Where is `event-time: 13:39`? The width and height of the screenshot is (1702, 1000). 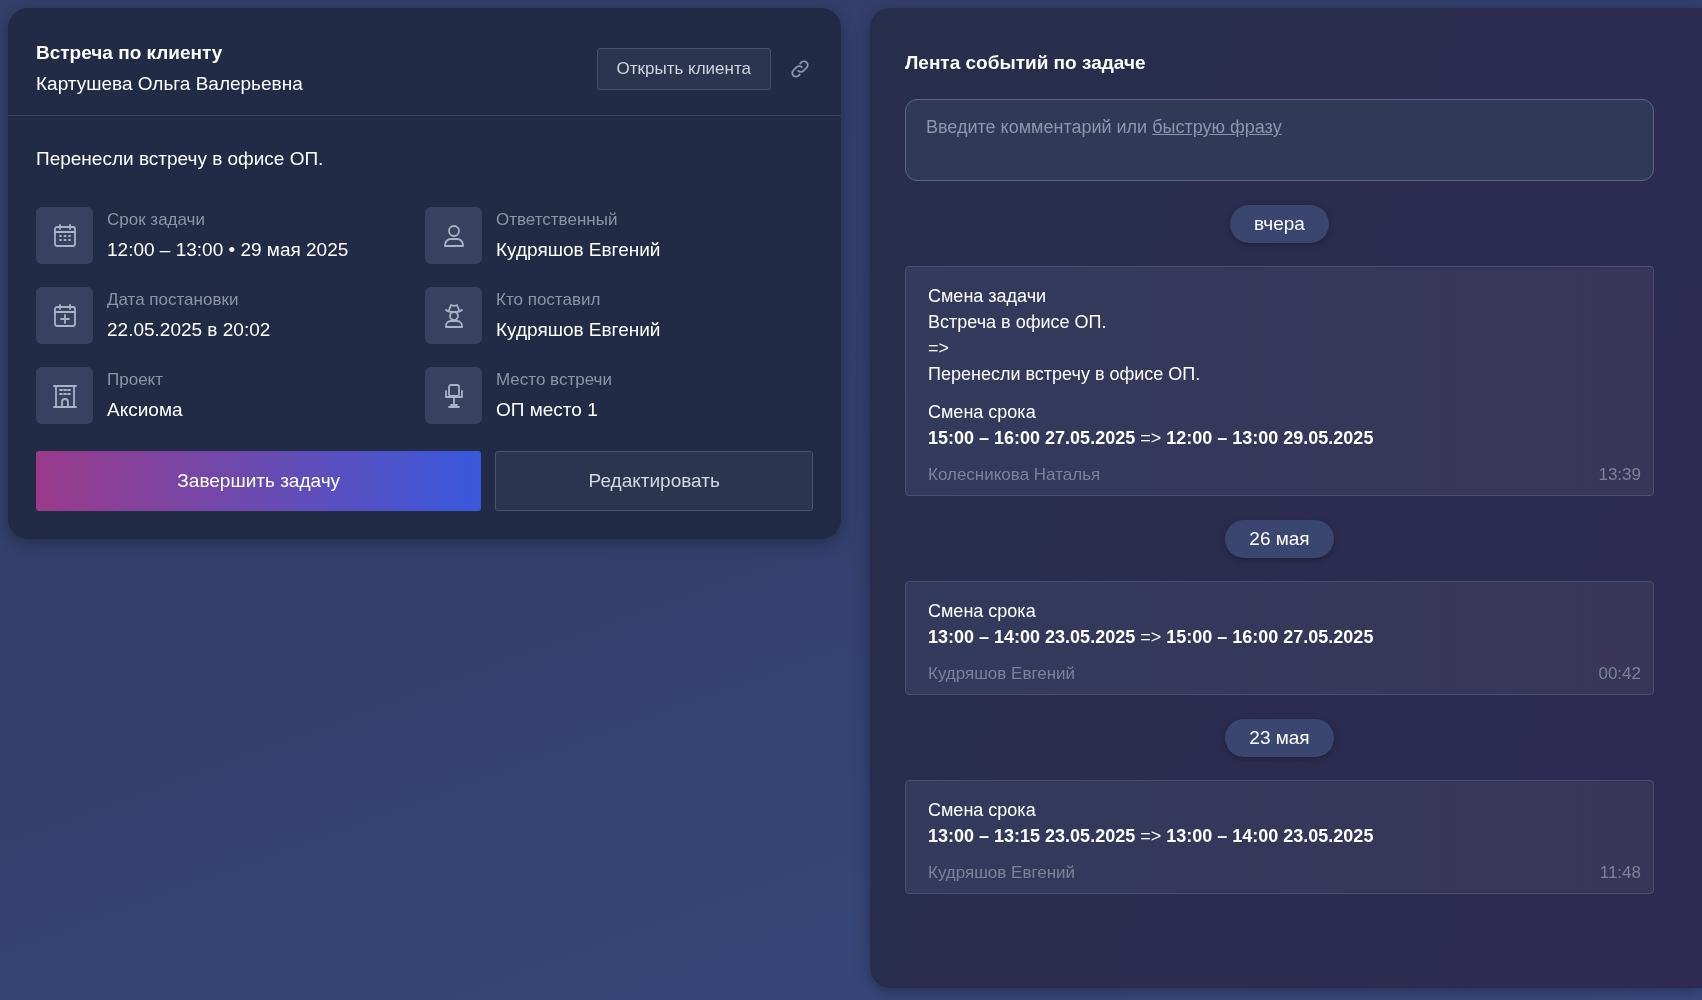 event-time: 13:39 is located at coordinates (1619, 475).